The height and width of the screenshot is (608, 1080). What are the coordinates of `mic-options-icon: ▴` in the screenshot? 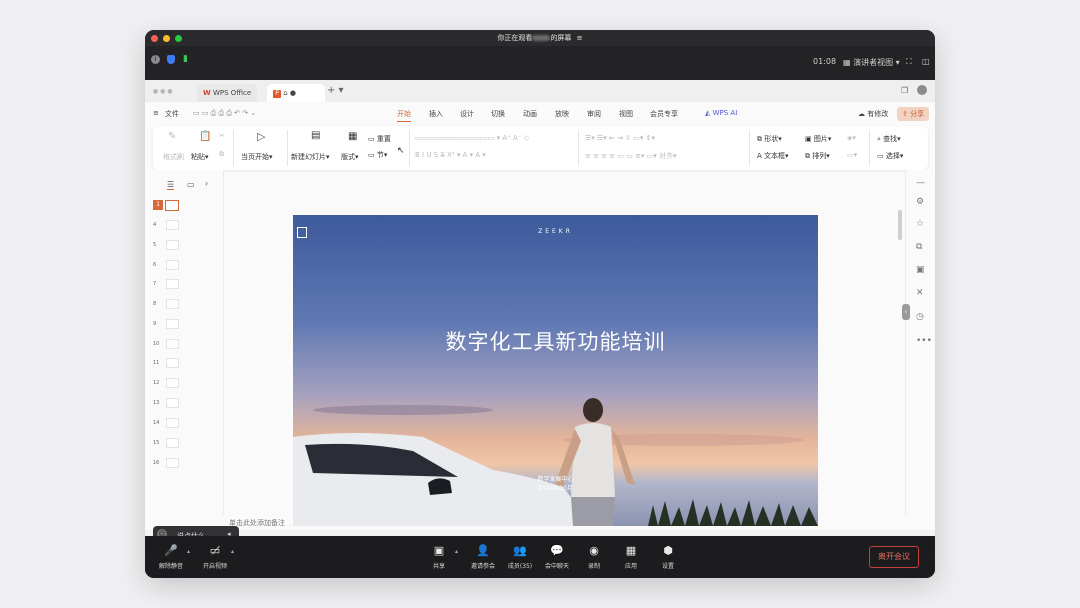 It's located at (188, 551).